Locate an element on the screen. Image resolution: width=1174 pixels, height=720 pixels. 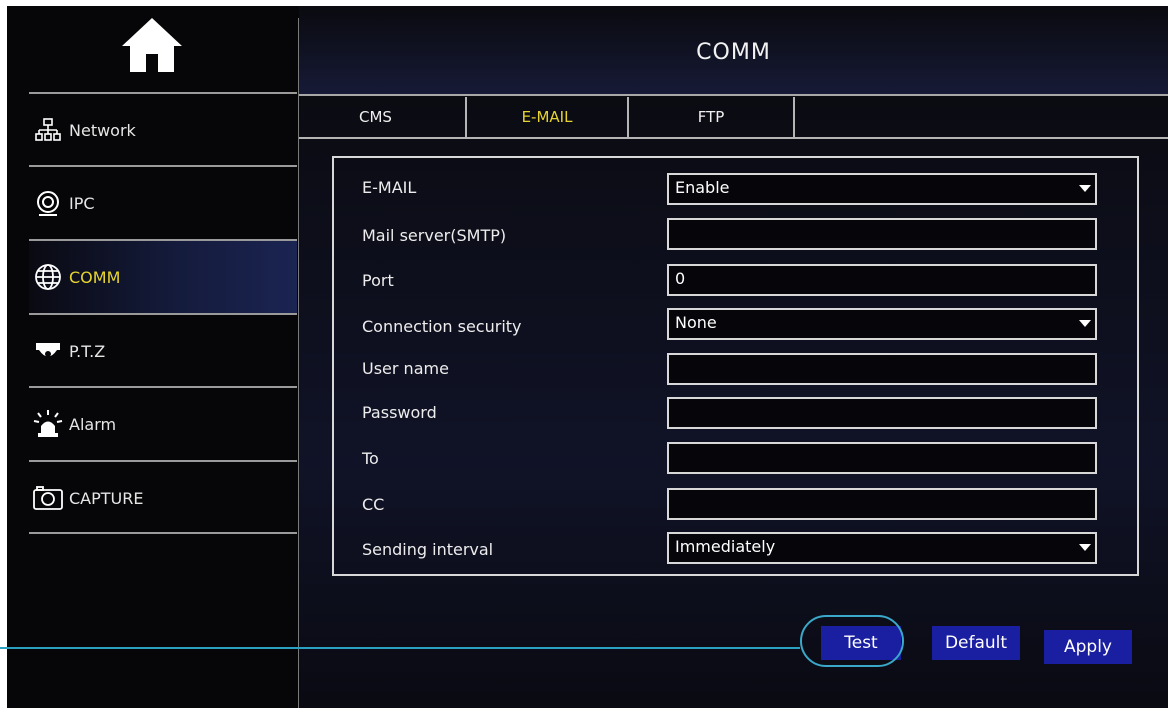
password-input is located at coordinates (882, 413).